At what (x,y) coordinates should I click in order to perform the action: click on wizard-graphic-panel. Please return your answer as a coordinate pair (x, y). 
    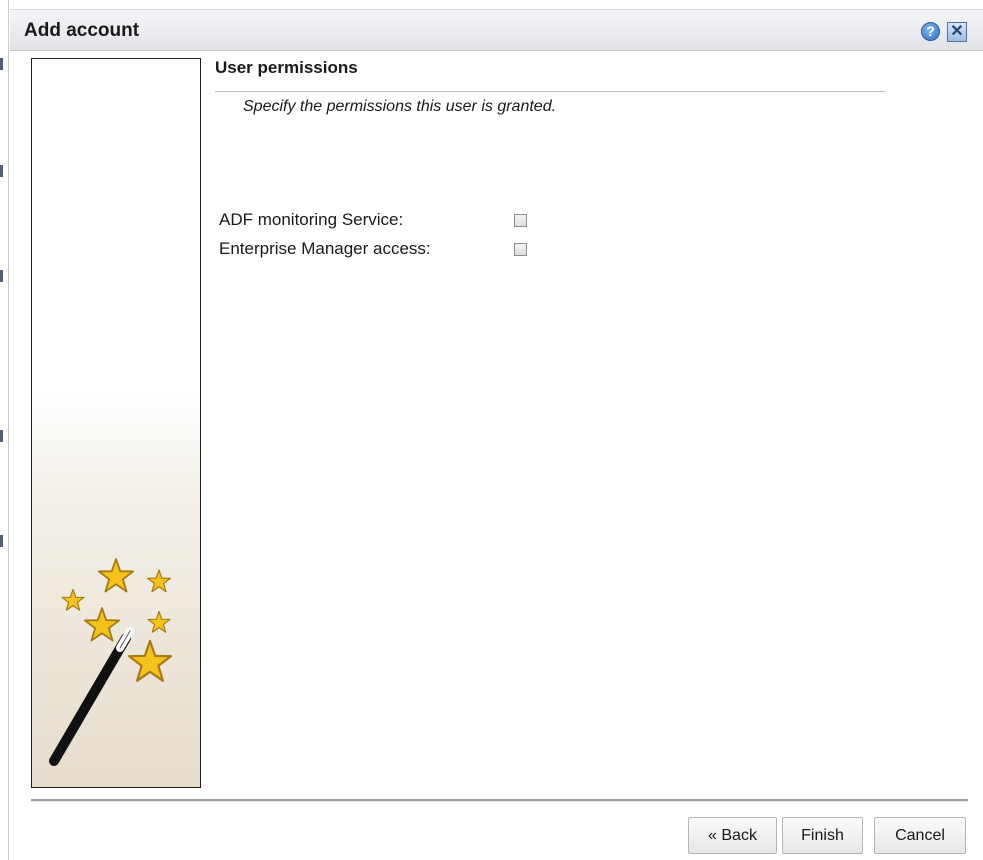
    Looking at the image, I should click on (116, 423).